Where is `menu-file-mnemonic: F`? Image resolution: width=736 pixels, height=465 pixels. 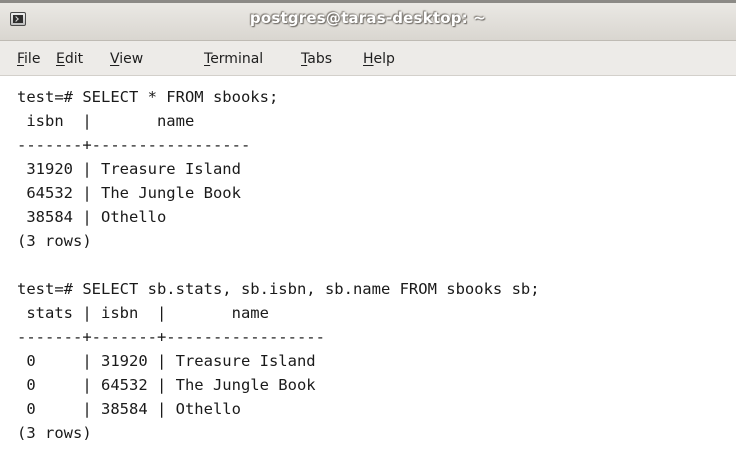 menu-file-mnemonic: F is located at coordinates (21, 59).